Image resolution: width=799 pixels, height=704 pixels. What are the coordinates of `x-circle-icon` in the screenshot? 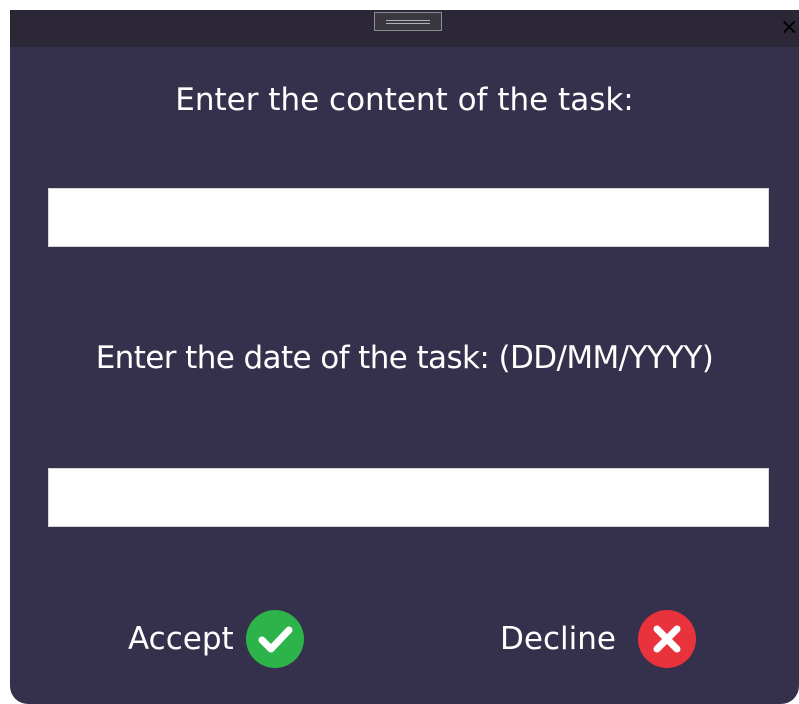 It's located at (666, 639).